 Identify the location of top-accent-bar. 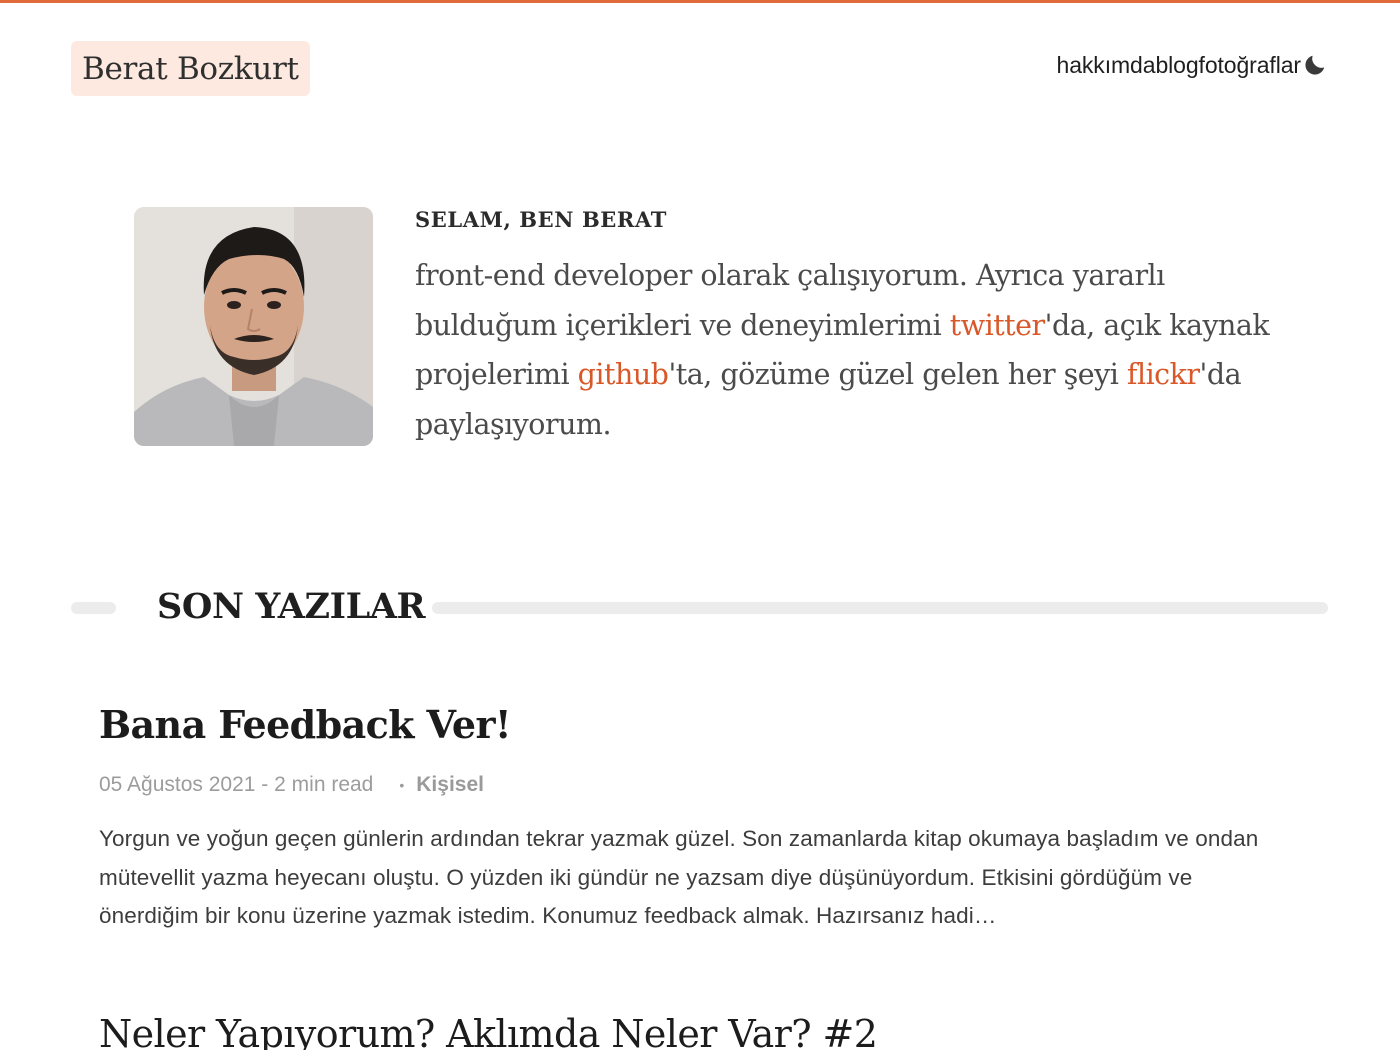
(700, 1).